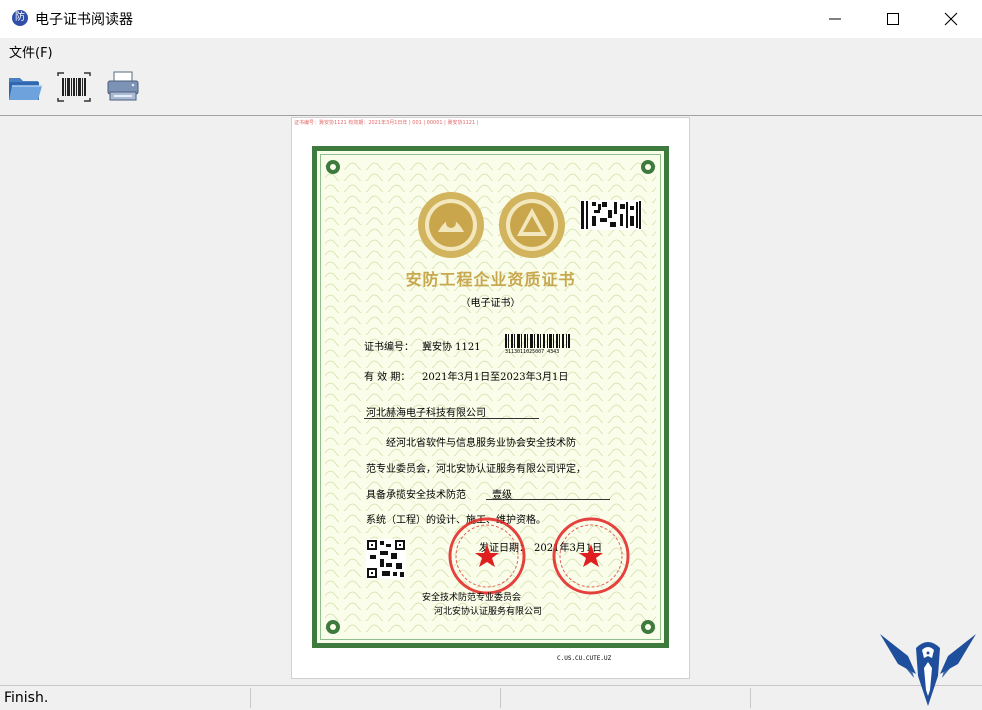 The image size is (982, 710). I want to click on menu-file: 文件(F), so click(31, 51).